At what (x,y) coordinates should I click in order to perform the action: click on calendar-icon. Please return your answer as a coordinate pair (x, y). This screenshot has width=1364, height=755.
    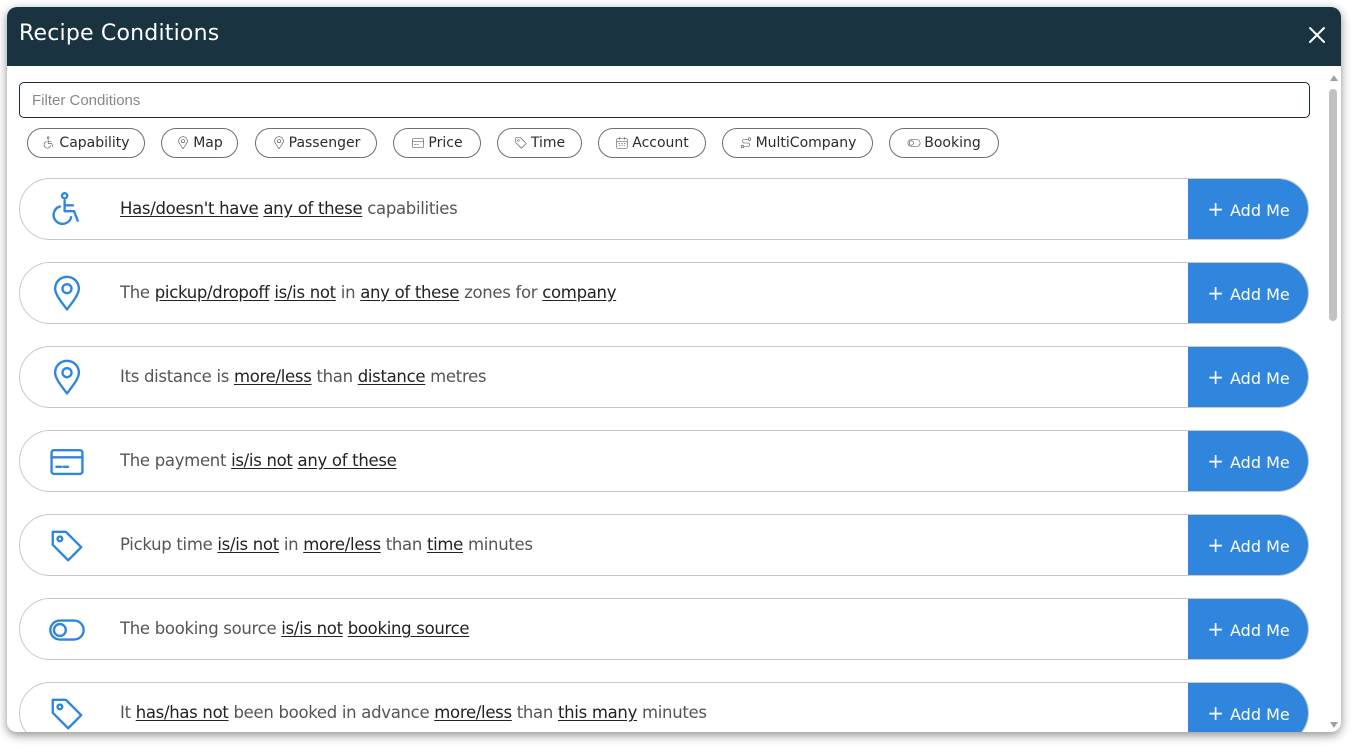
    Looking at the image, I should click on (622, 143).